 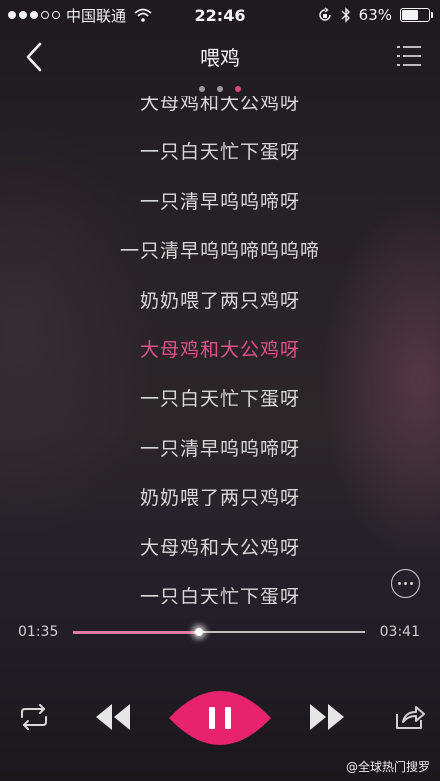 What do you see at coordinates (399, 583) in the screenshot?
I see `more-icon` at bounding box center [399, 583].